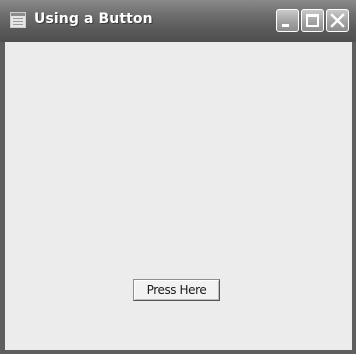 This screenshot has width=356, height=354. I want to click on close-icon, so click(337, 20).